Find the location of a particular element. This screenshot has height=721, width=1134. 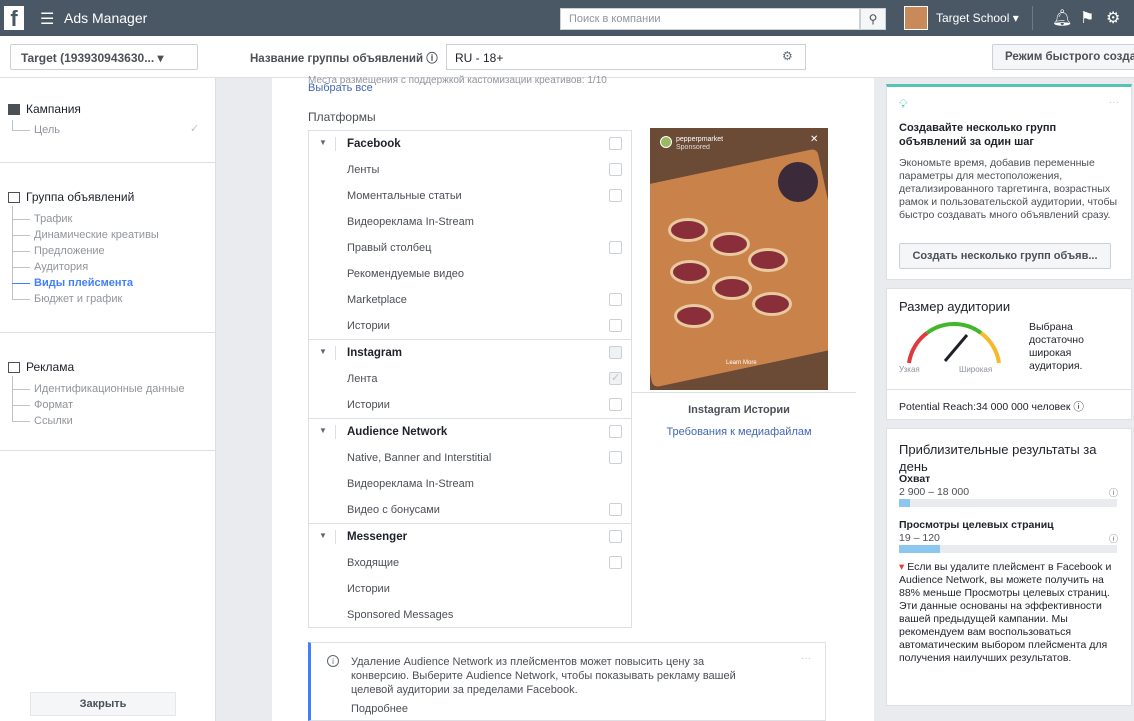

placement-label: Моментальные статьи is located at coordinates (404, 196).